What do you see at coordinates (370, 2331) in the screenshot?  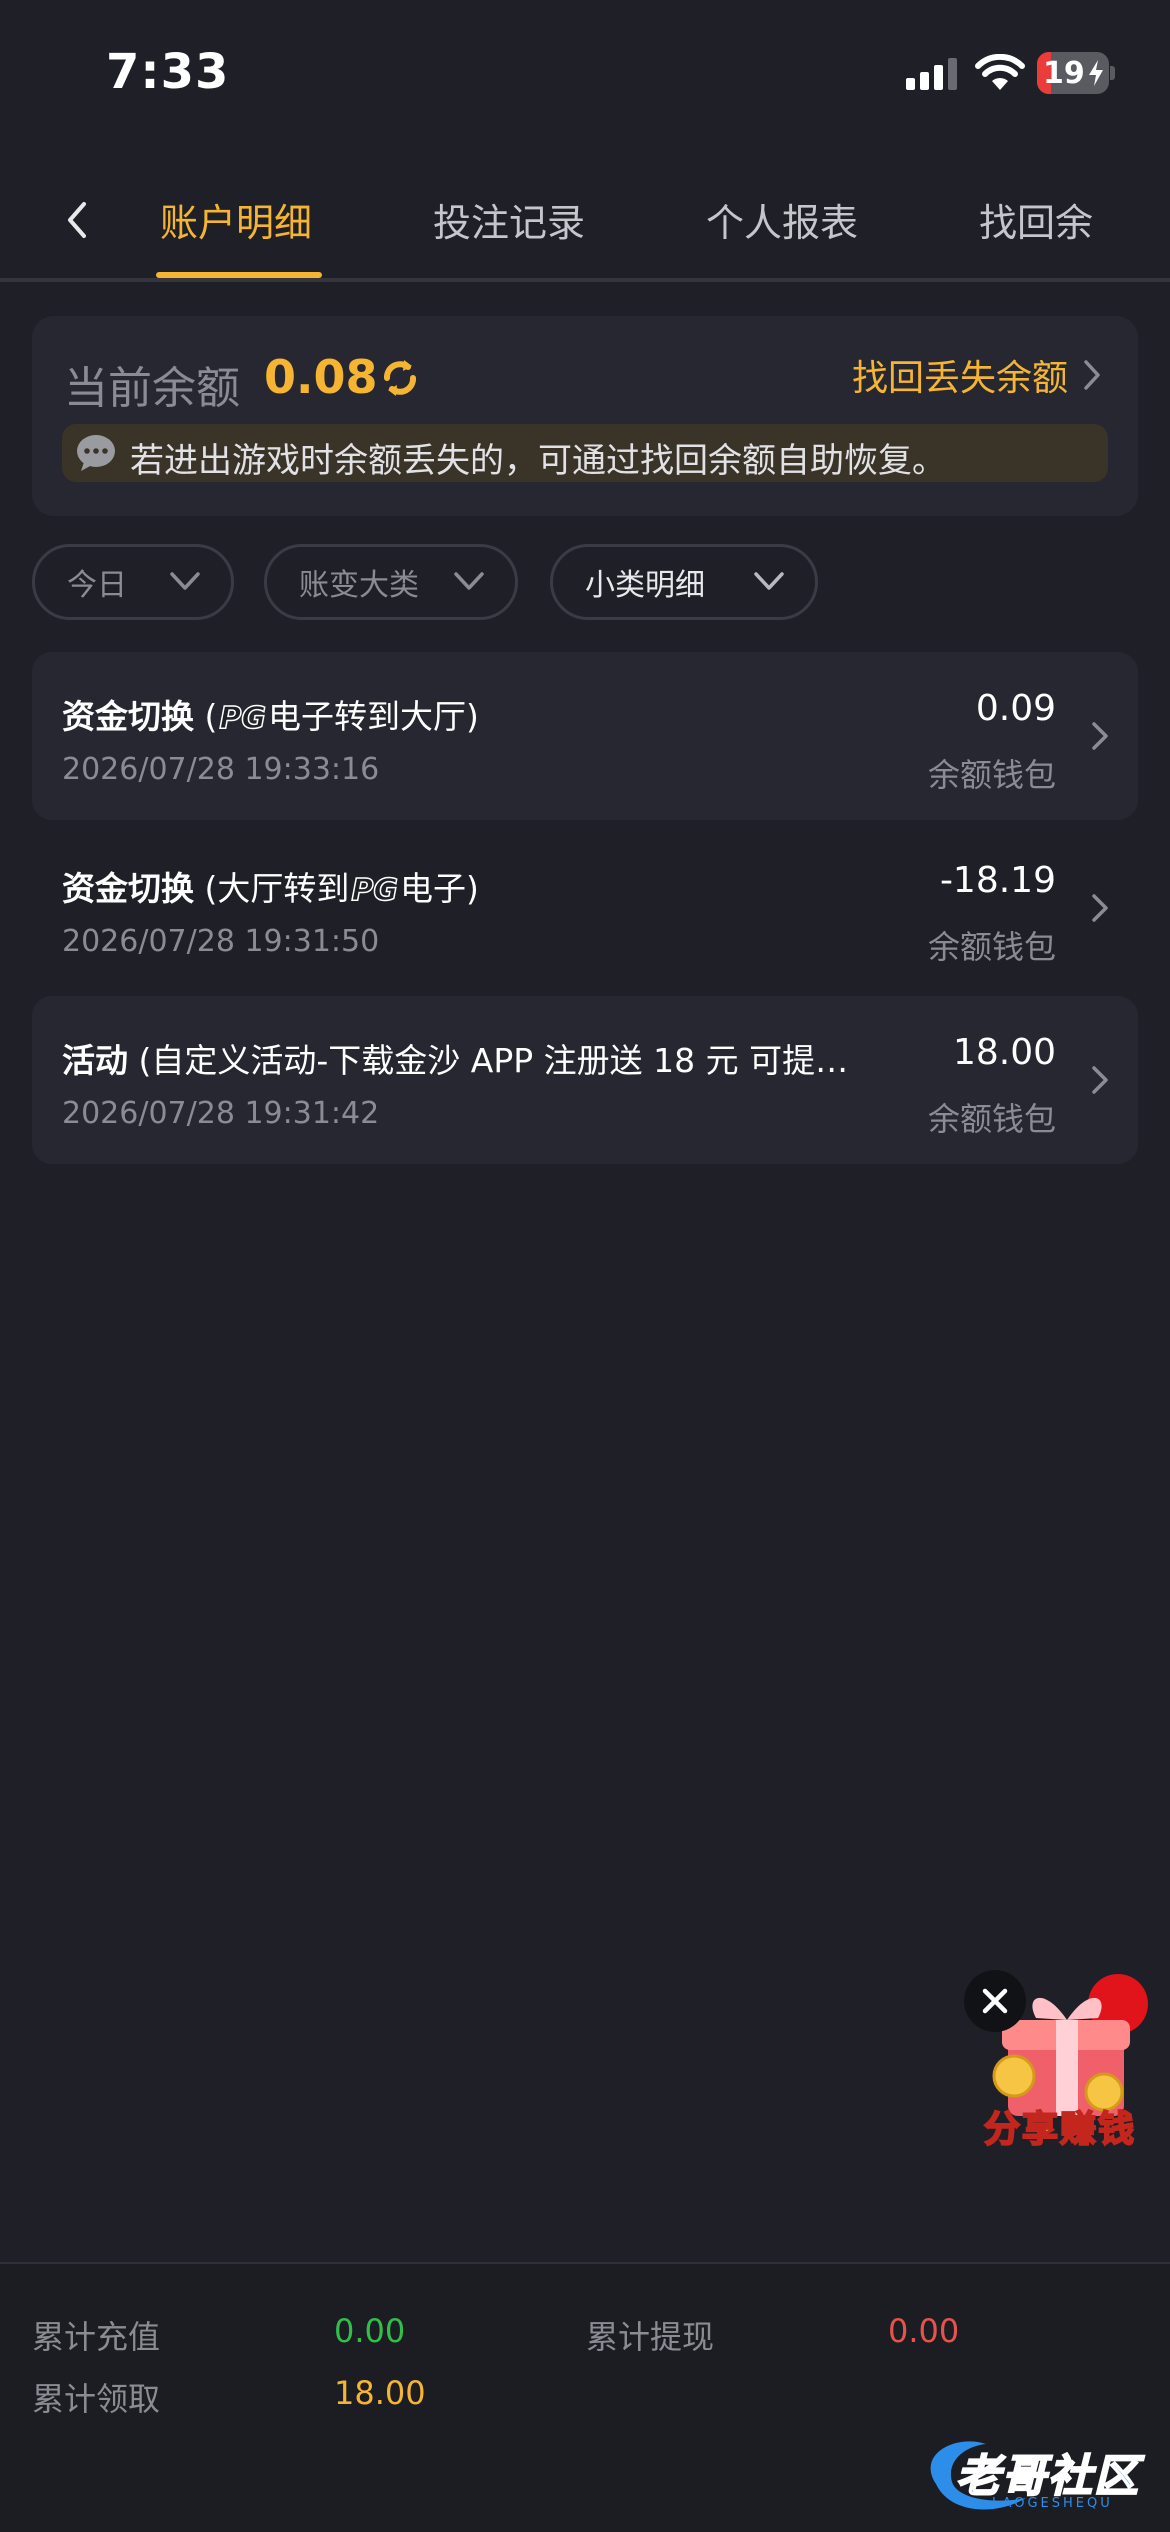 I see `total-deposit-value: 0.00` at bounding box center [370, 2331].